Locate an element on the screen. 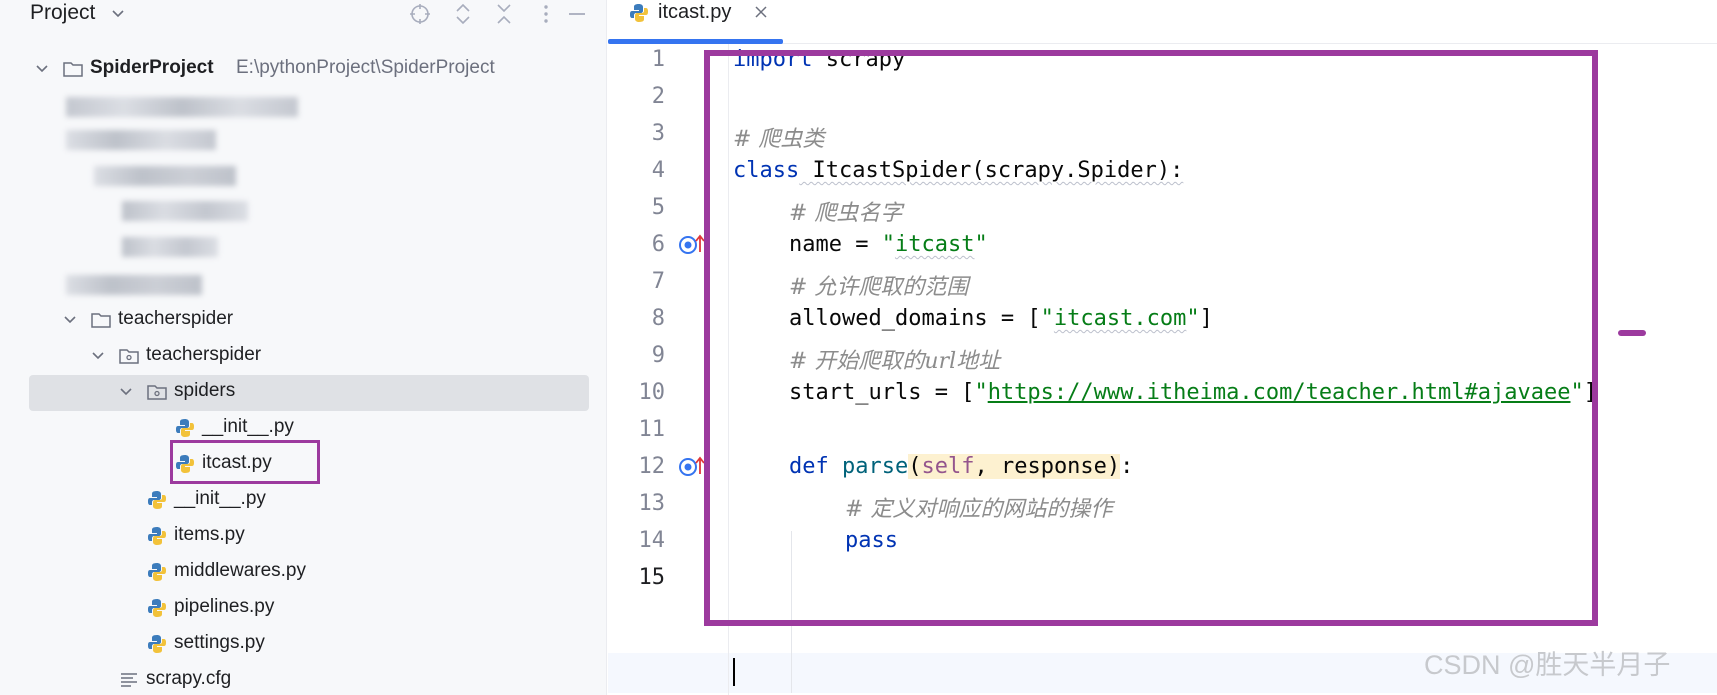 This screenshot has height=695, width=1717. tree-item-label: spiders is located at coordinates (205, 390).